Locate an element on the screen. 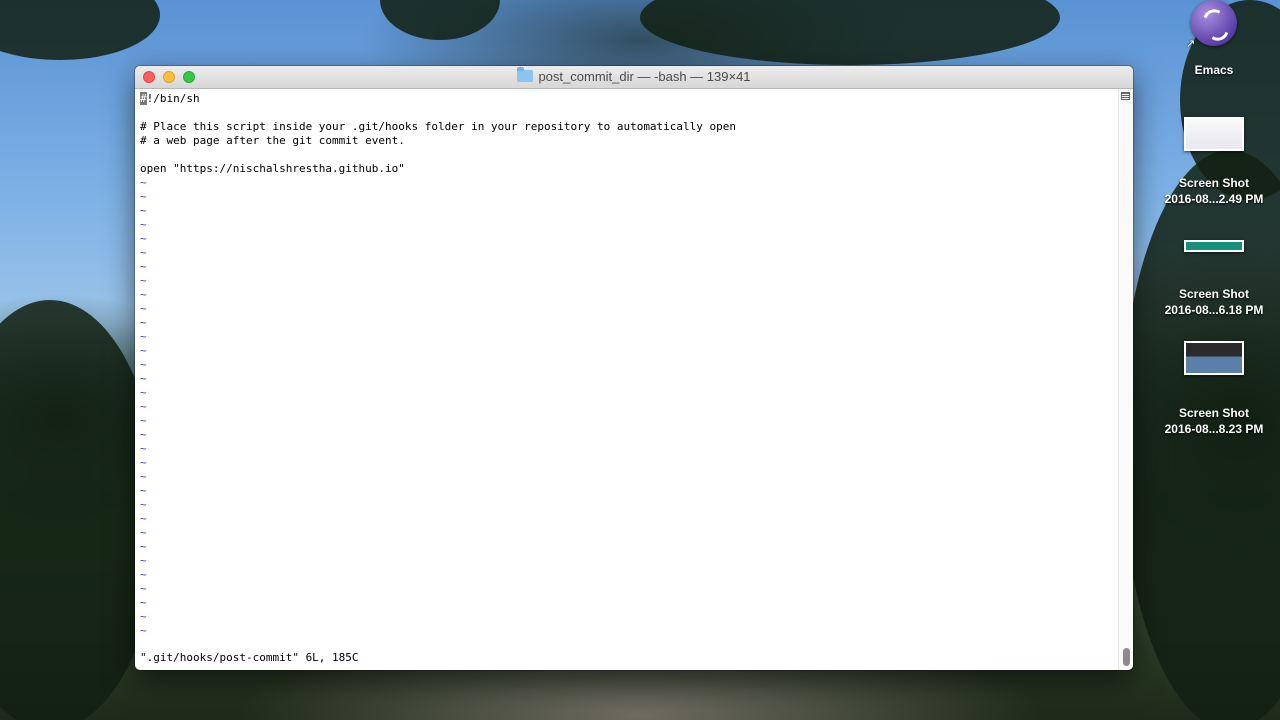 The width and height of the screenshot is (1280, 720). scrollbar is located at coordinates (1125, 379).